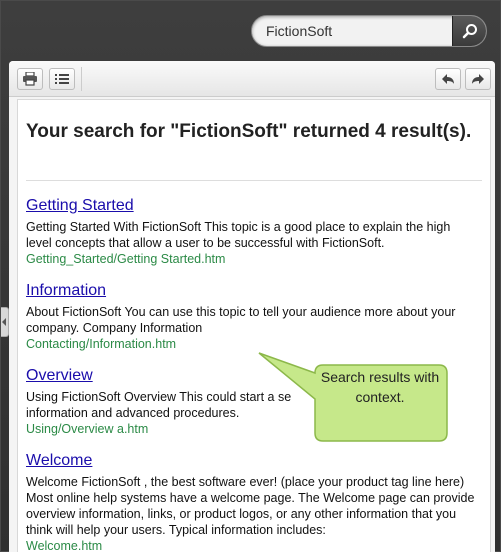 This screenshot has height=552, width=501. I want to click on search-icon, so click(469, 31).